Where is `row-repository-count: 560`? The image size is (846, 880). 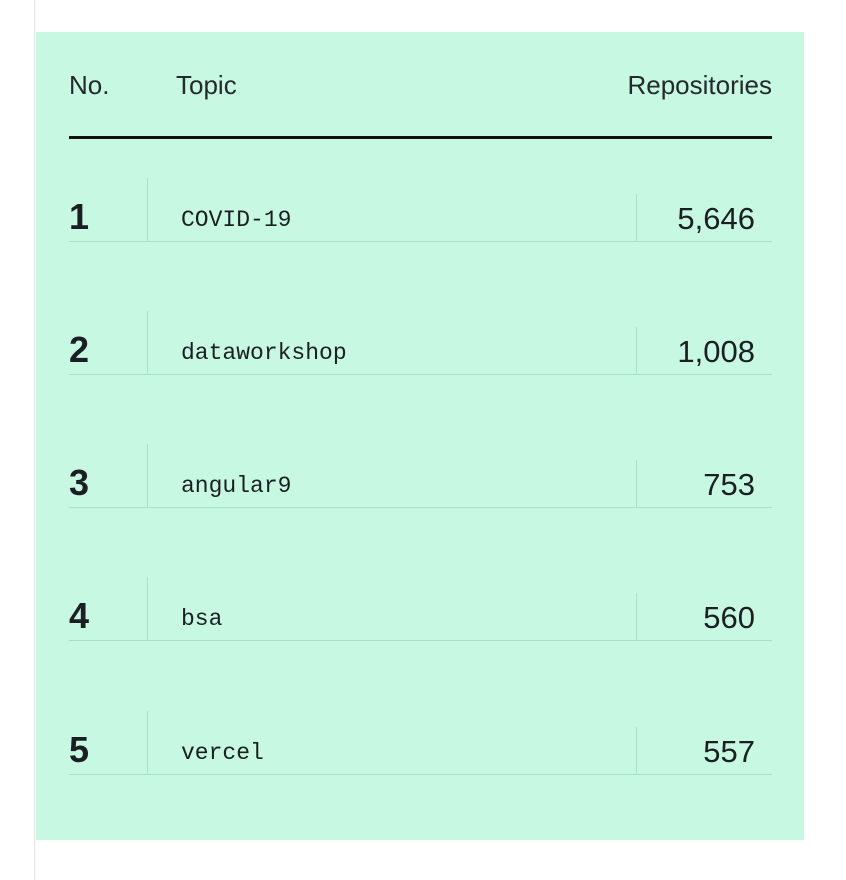 row-repository-count: 560 is located at coordinates (729, 617).